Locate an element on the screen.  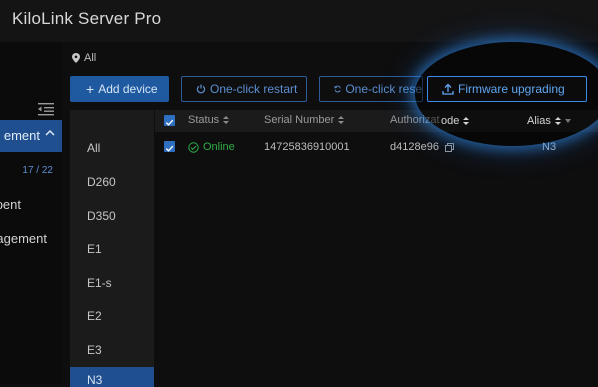
firmware-label: Firmware upgrading is located at coordinates (511, 89).